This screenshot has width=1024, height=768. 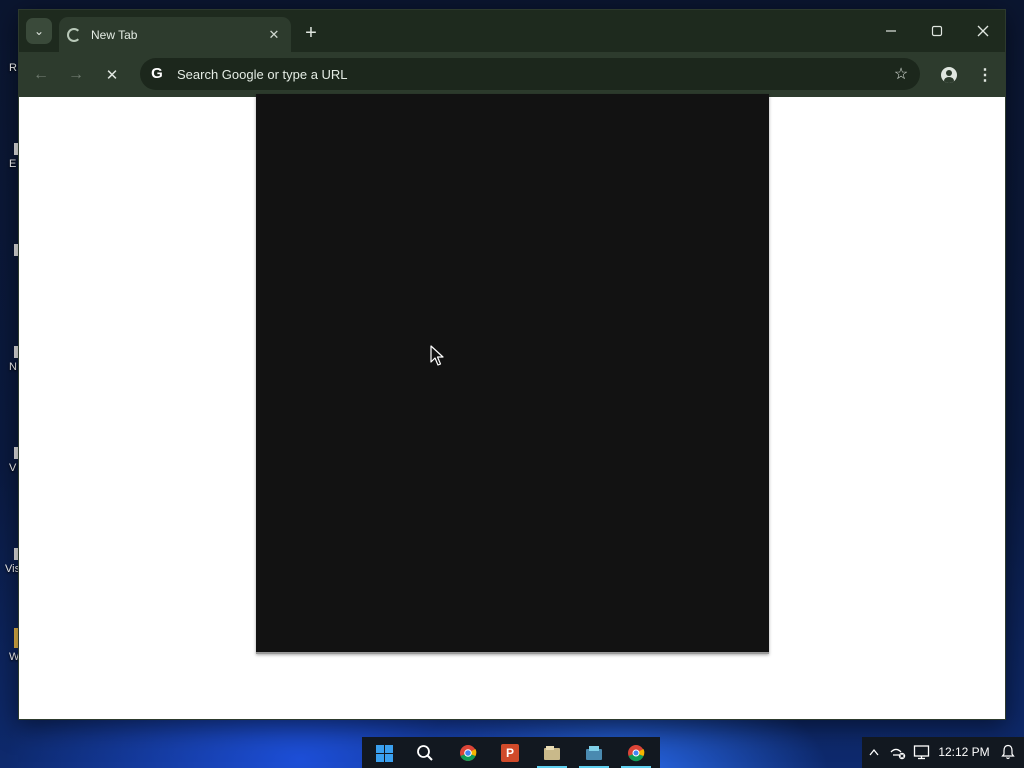 I want to click on taskbar-chrome-alt, so click(x=636, y=754).